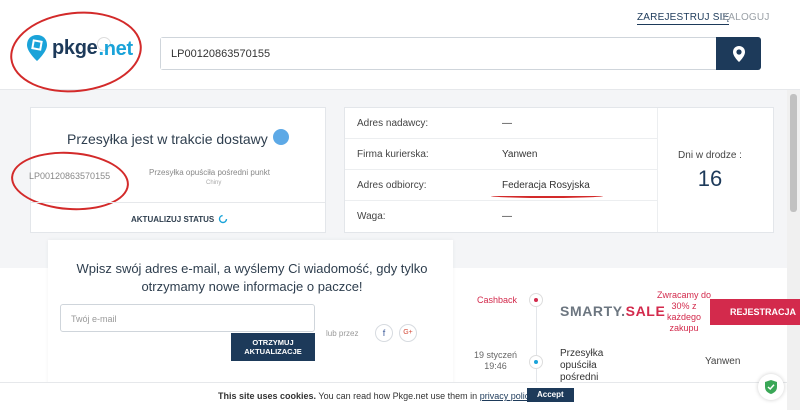 Image resolution: width=800 pixels, height=410 pixels. I want to click on subscribe-button: OTRZYMUJ AKTUALIZACJE, so click(273, 347).